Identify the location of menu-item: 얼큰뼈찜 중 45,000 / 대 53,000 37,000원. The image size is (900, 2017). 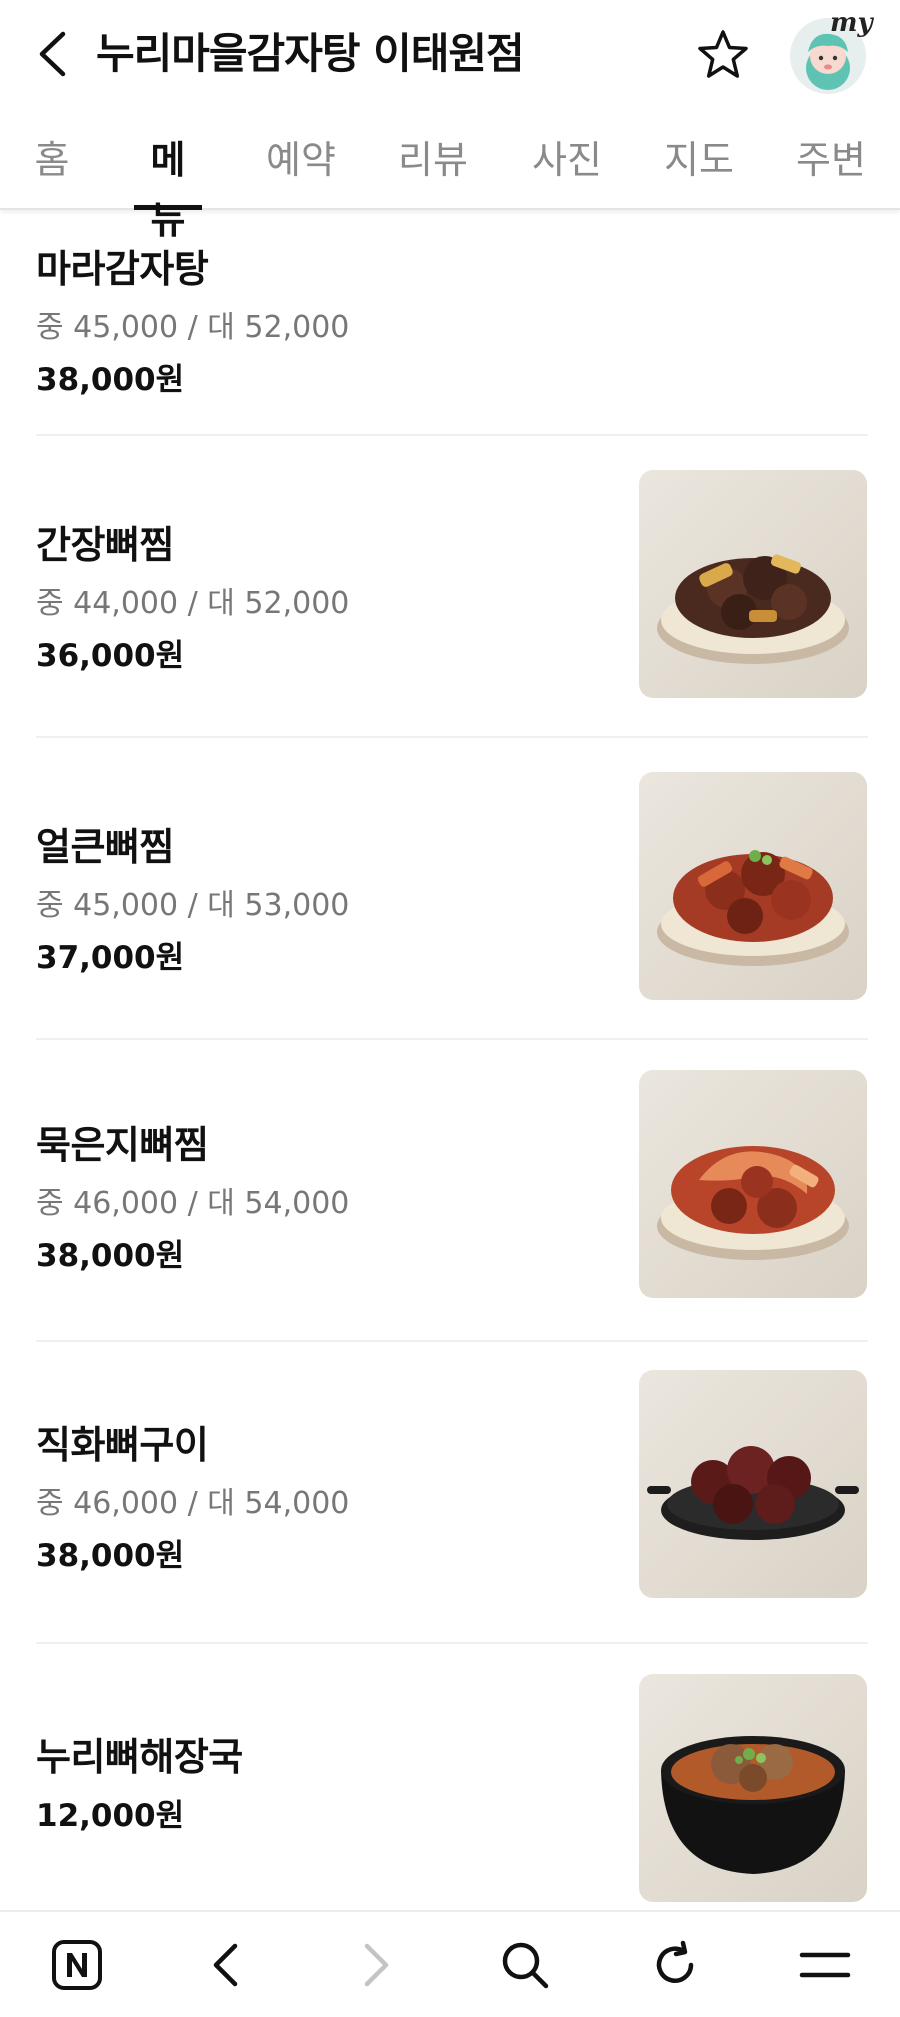
(452, 887).